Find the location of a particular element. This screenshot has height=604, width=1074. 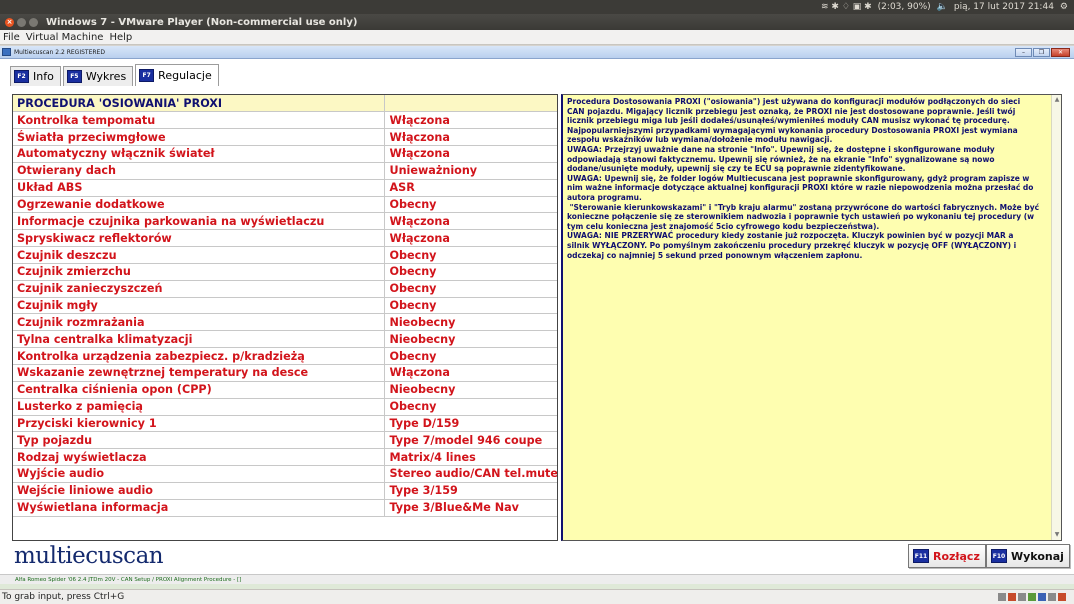

row-value: Stereo audio/CAN tel.mute is located at coordinates (470, 474).